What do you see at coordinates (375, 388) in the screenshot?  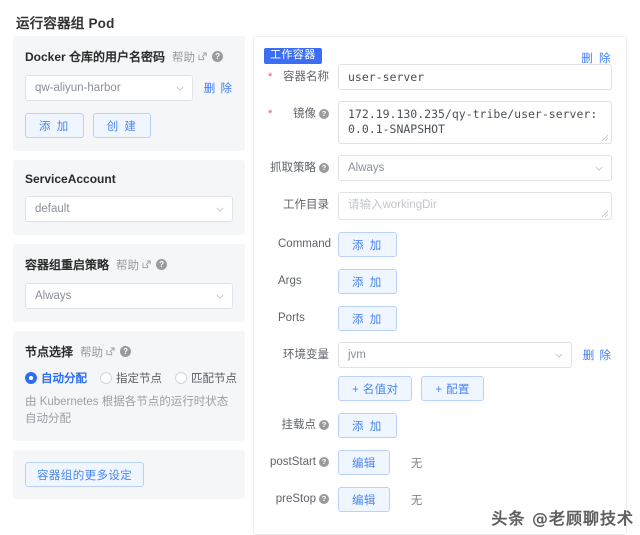 I see `add-name-value-pair-button: + 名值对` at bounding box center [375, 388].